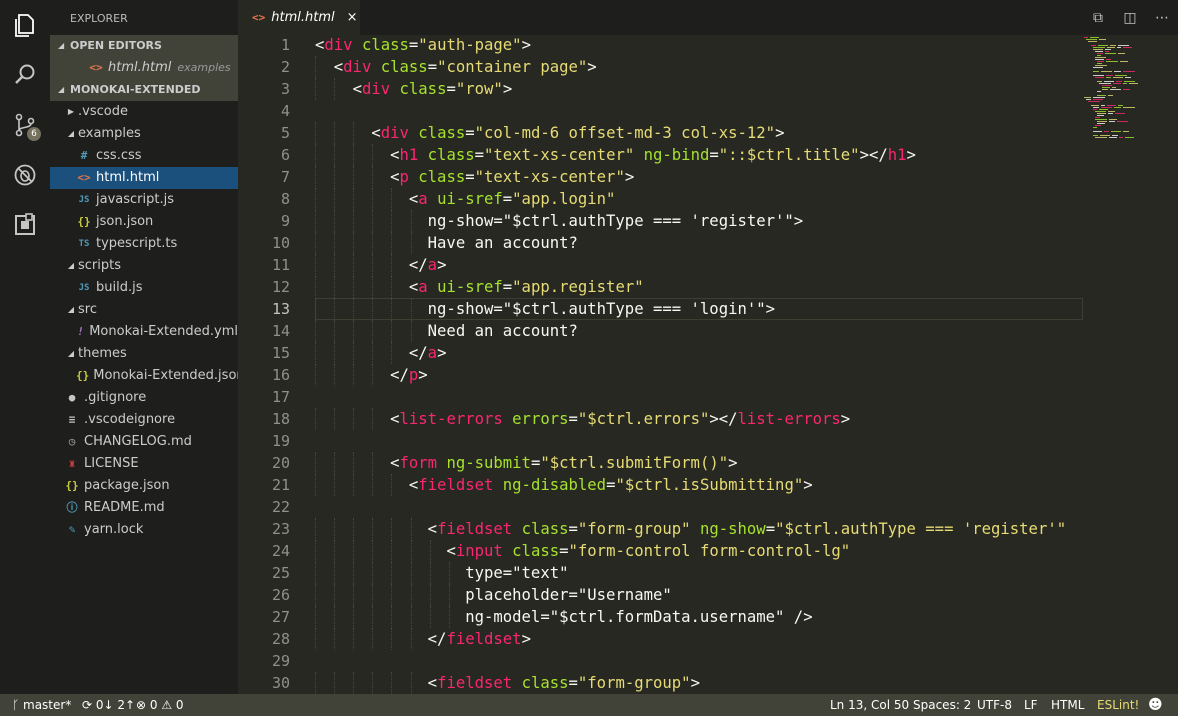  What do you see at coordinates (143, 705) in the screenshot?
I see `error-icon: ⊗` at bounding box center [143, 705].